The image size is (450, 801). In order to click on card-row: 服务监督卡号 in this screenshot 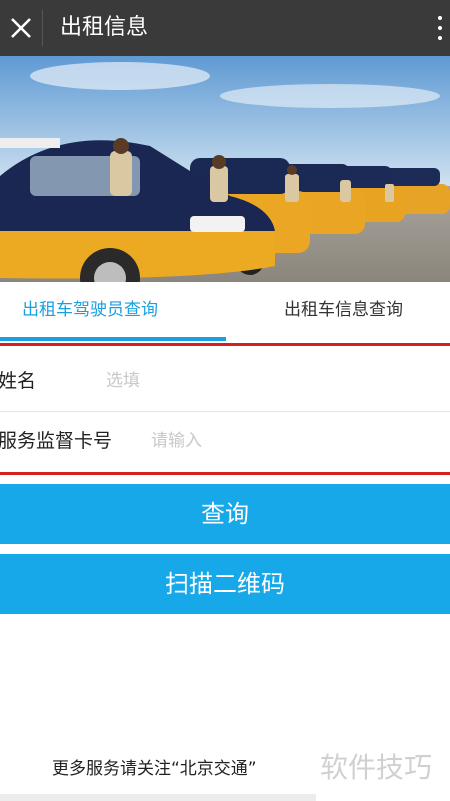, I will do `click(225, 441)`.